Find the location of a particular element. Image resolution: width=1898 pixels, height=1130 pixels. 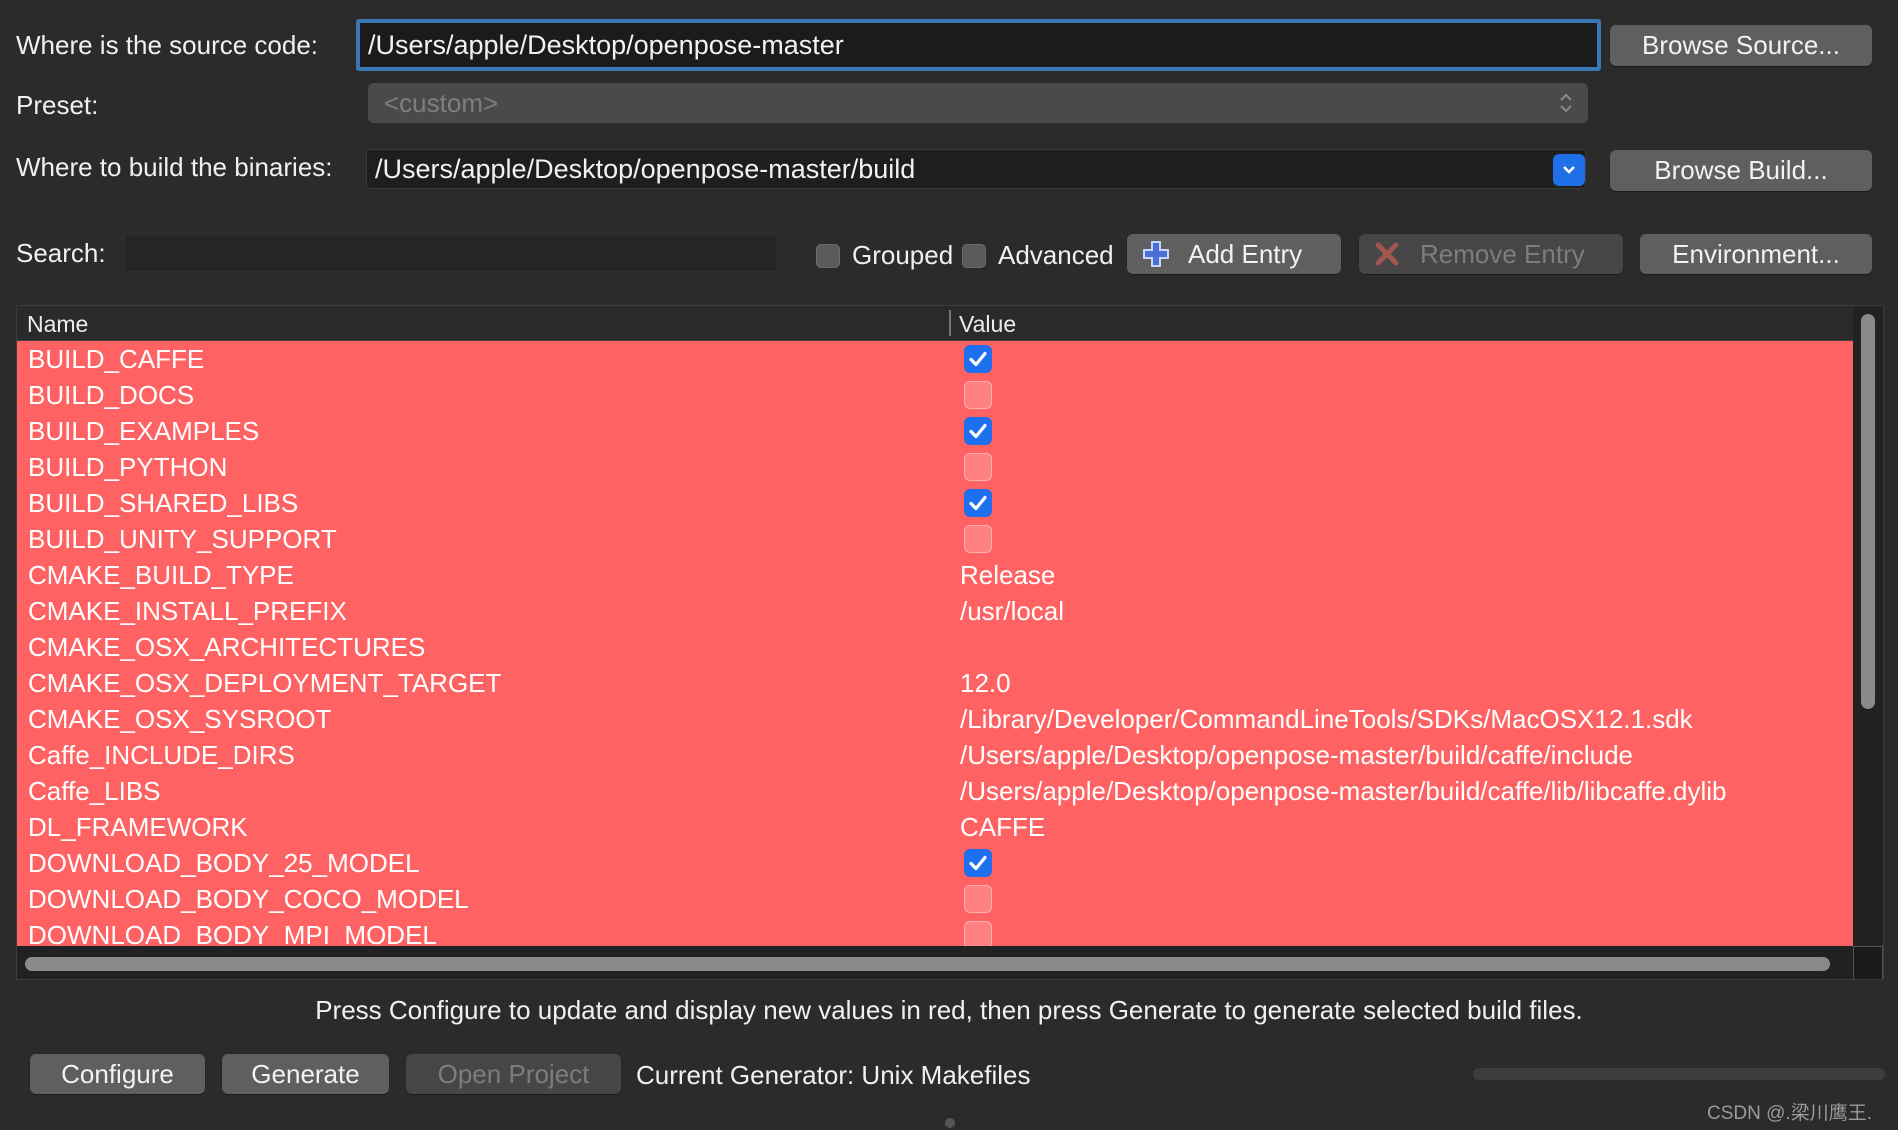

entry-name: DOWNLOAD_BODY_COCO_MODEL is located at coordinates (248, 898).